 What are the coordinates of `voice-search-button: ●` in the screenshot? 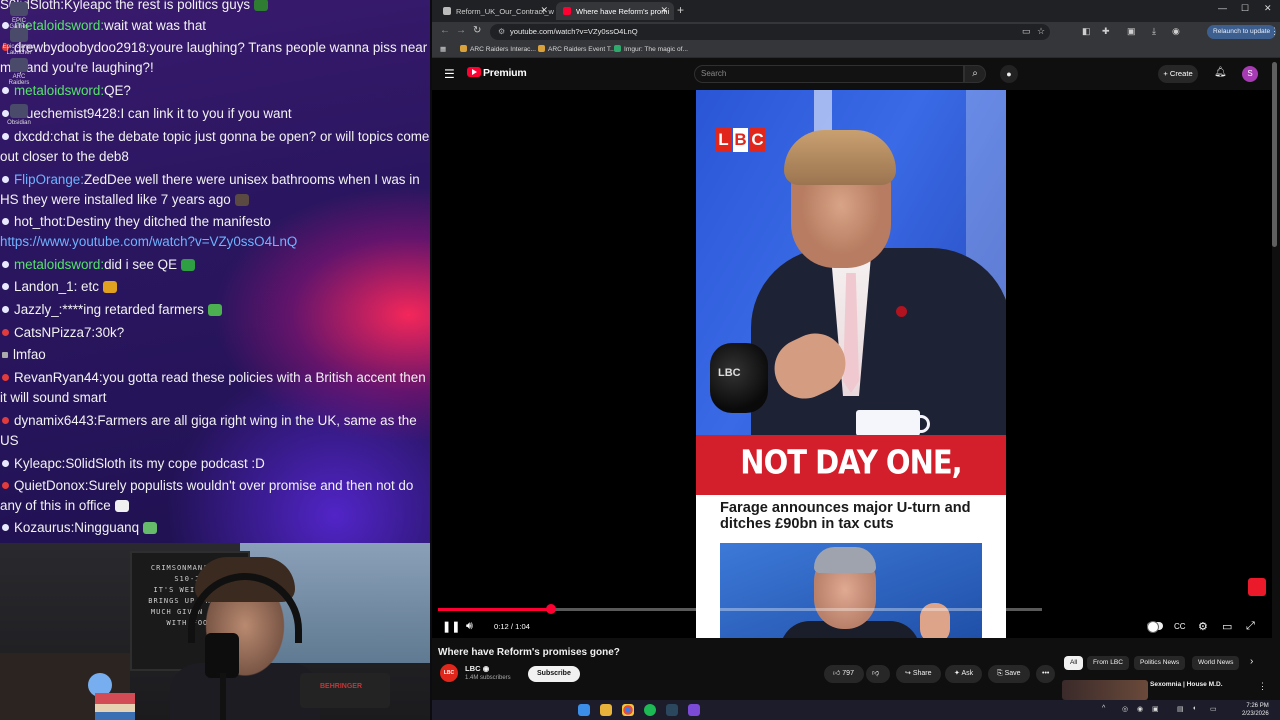 It's located at (1009, 74).